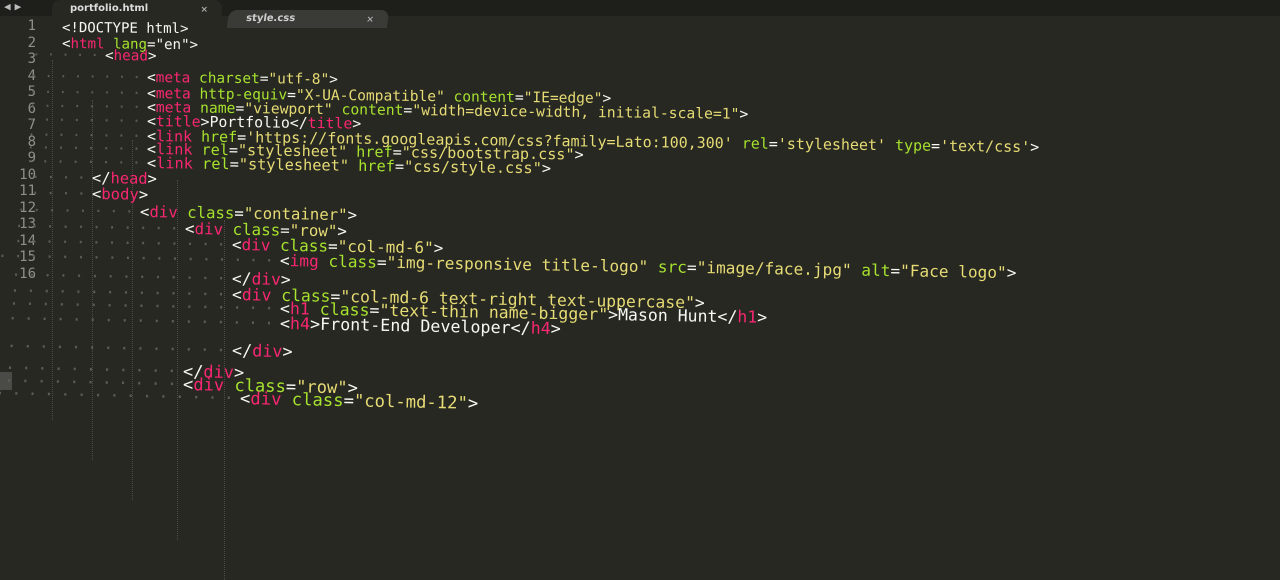 This screenshot has width=1280, height=580. I want to click on token-str: 'text/css', so click(985, 146).